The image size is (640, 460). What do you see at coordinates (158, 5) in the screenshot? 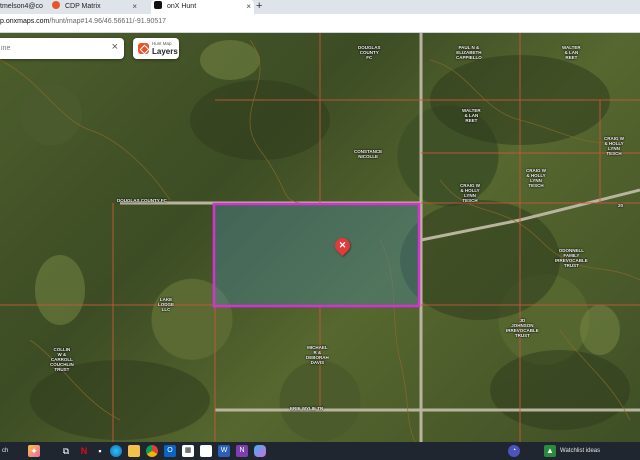
I see `onx-icon` at bounding box center [158, 5].